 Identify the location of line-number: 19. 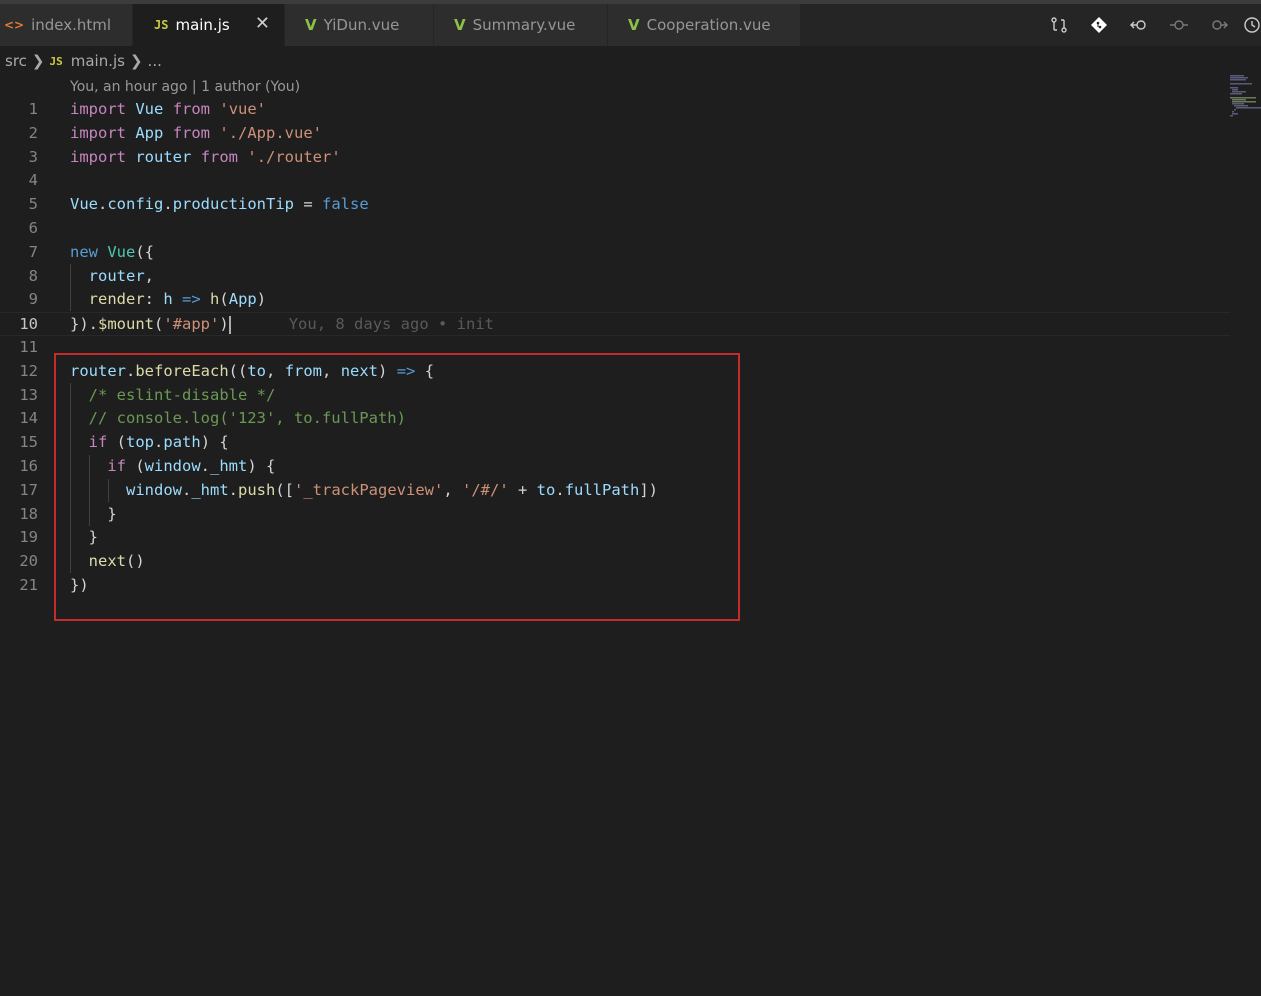
(28, 537).